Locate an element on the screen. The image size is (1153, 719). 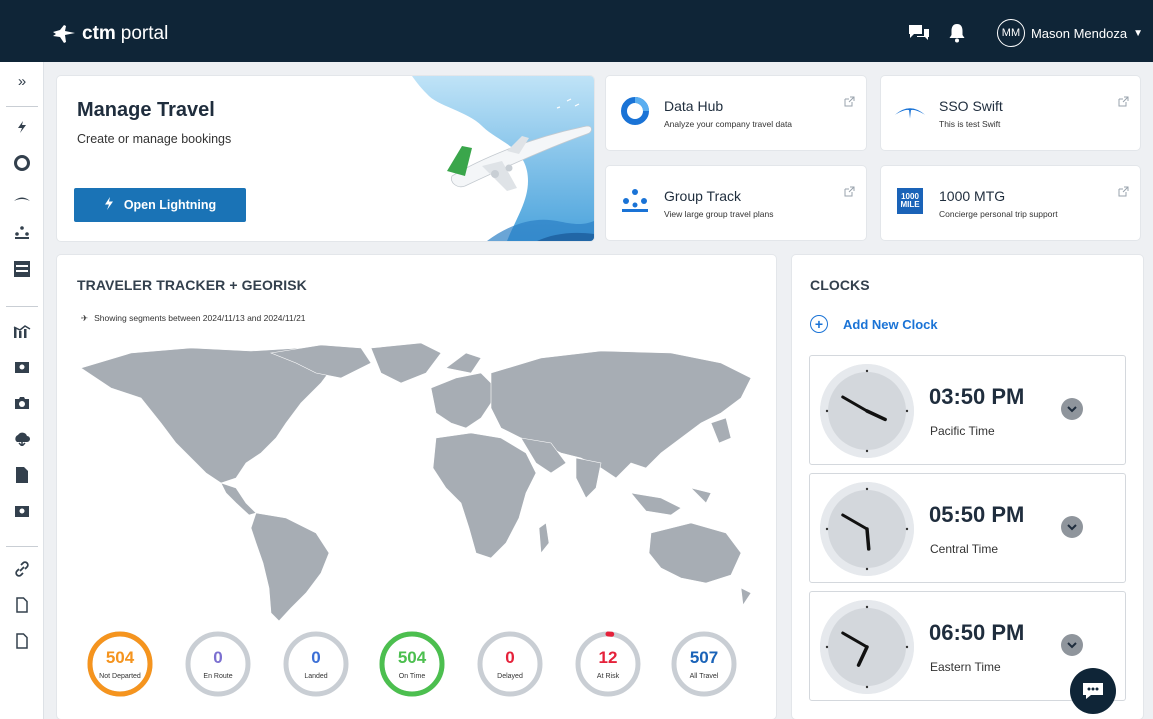
tile-subtitle: Analyze your company travel data is located at coordinates (728, 124).